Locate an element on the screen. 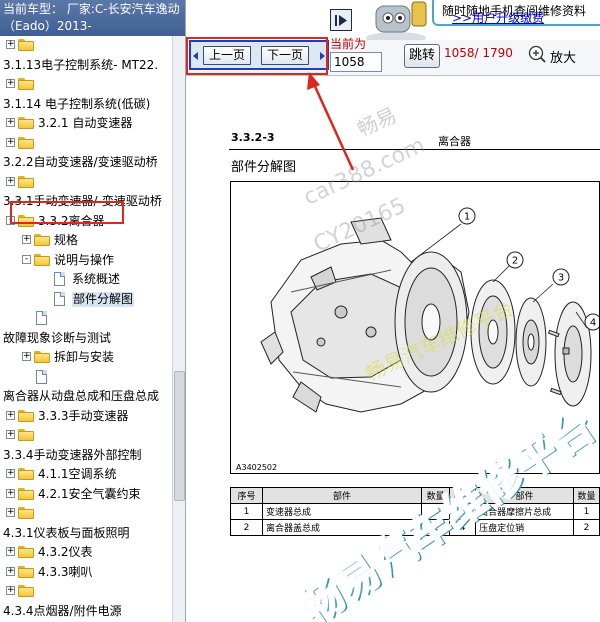  tree-item: 3.2.2自动变速器/变速驱动桥 is located at coordinates (86, 162).